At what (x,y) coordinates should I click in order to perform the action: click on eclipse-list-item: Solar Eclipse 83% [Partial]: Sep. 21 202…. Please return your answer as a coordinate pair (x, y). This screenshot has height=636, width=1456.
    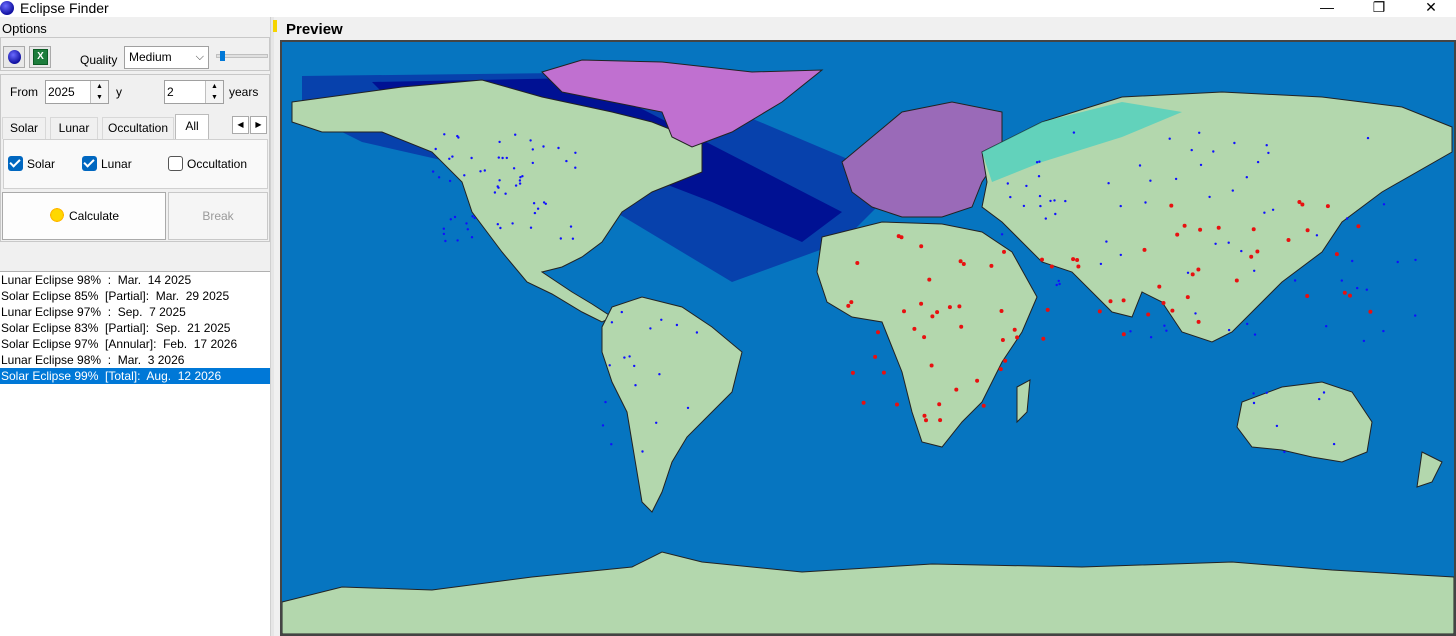
    Looking at the image, I should click on (135, 328).